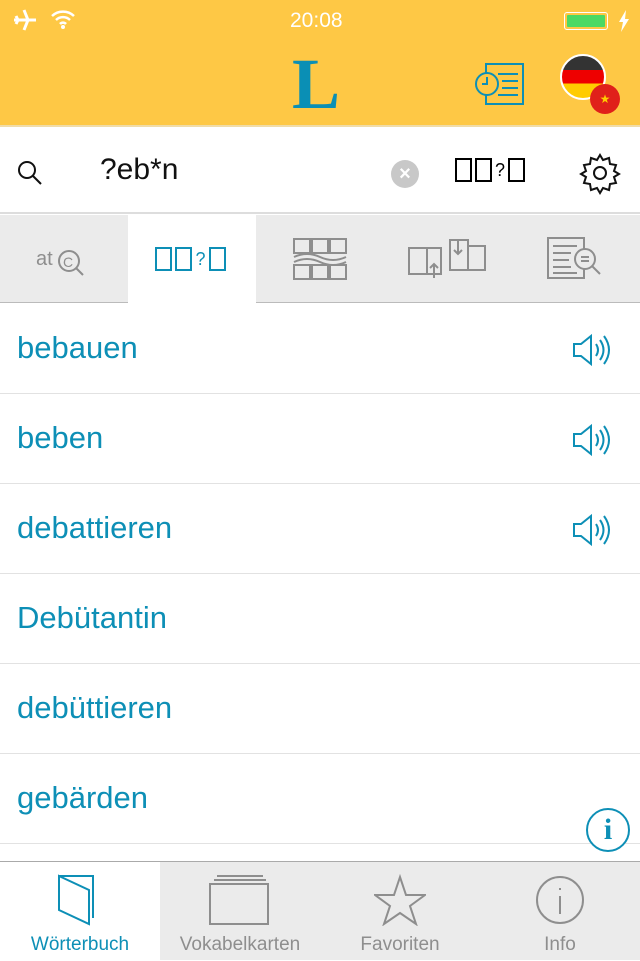 The height and width of the screenshot is (961, 640). What do you see at coordinates (500, 84) in the screenshot?
I see `history-icon` at bounding box center [500, 84].